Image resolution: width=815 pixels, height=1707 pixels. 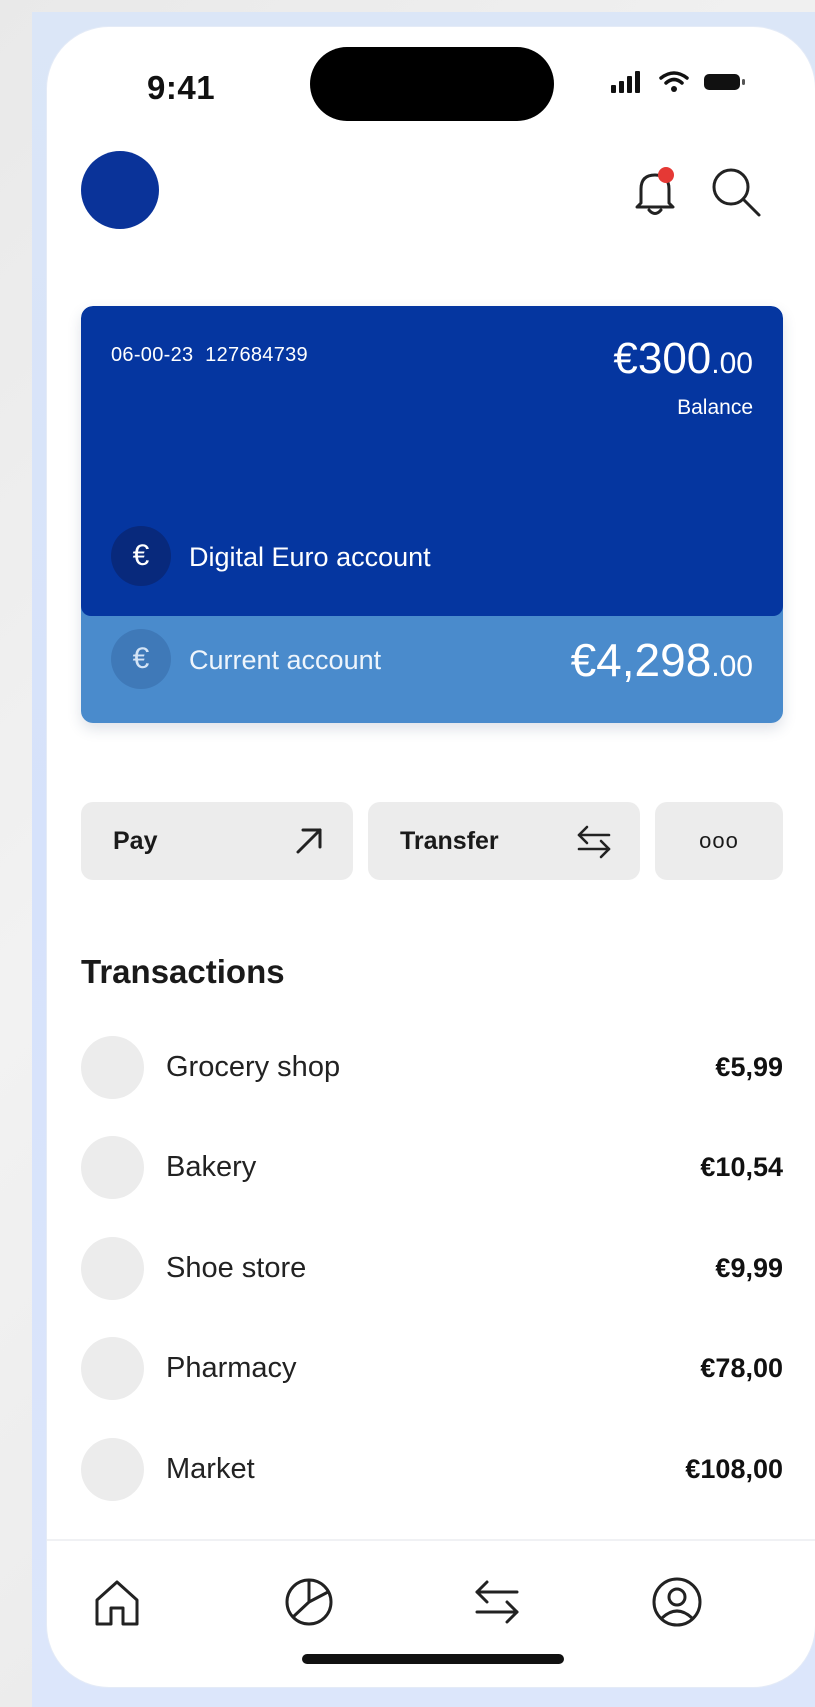 I want to click on account-number: 06-00-23 127684739, so click(x=209, y=355).